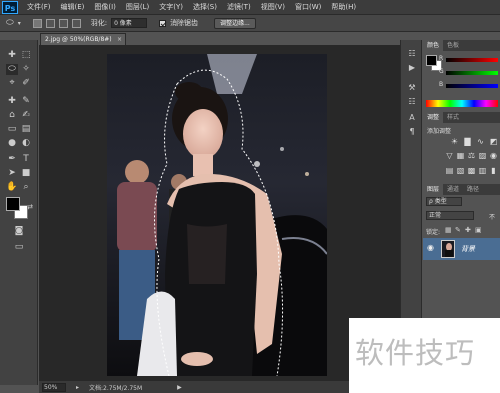  What do you see at coordinates (478, 230) in the screenshot?
I see `lock-all-icon: ▣` at bounding box center [478, 230].